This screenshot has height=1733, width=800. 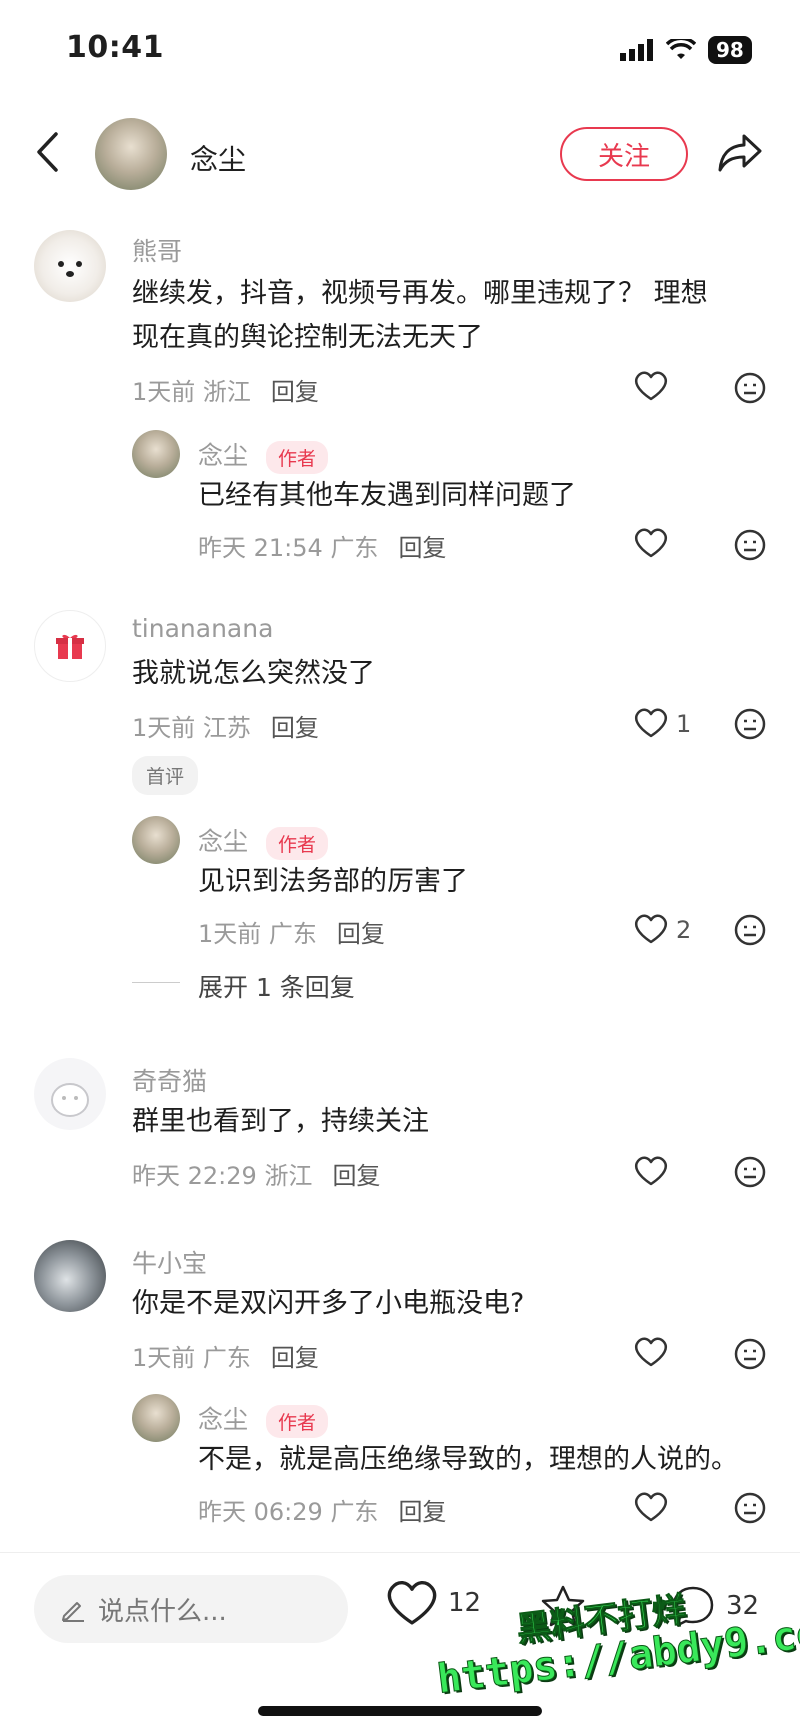 What do you see at coordinates (47, 152) in the screenshot?
I see `back-icon` at bounding box center [47, 152].